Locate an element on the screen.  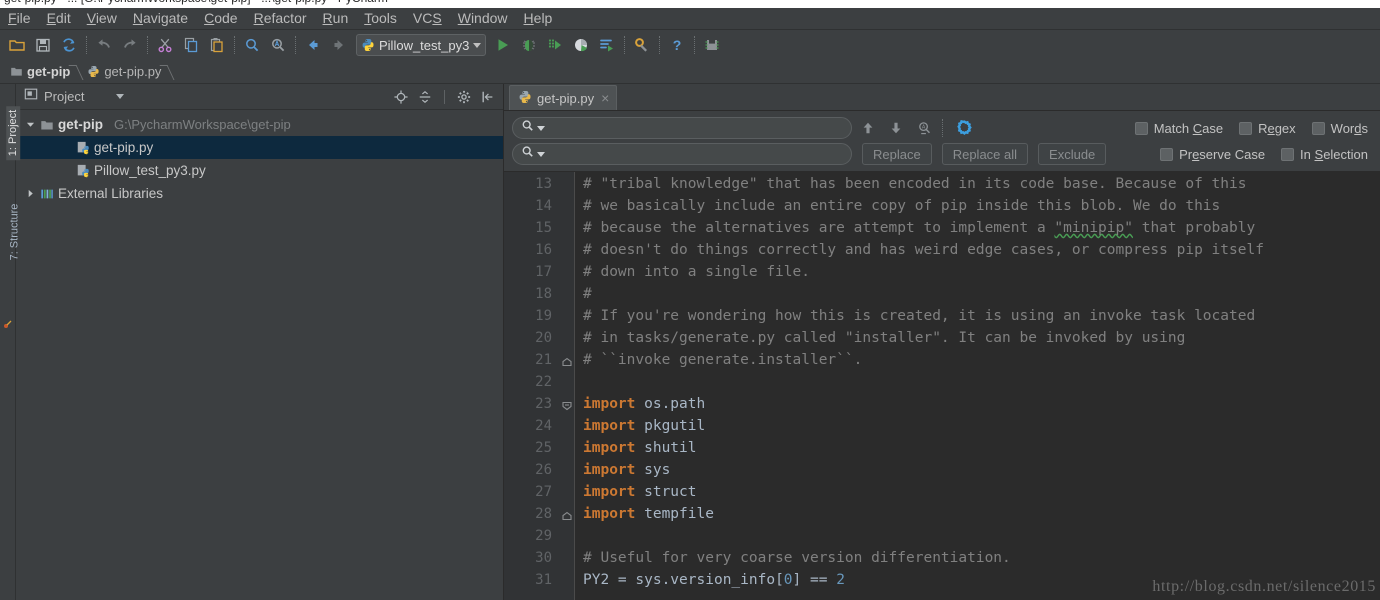
run-configuration-selector: Pillow_test_py3 is located at coordinates (421, 45).